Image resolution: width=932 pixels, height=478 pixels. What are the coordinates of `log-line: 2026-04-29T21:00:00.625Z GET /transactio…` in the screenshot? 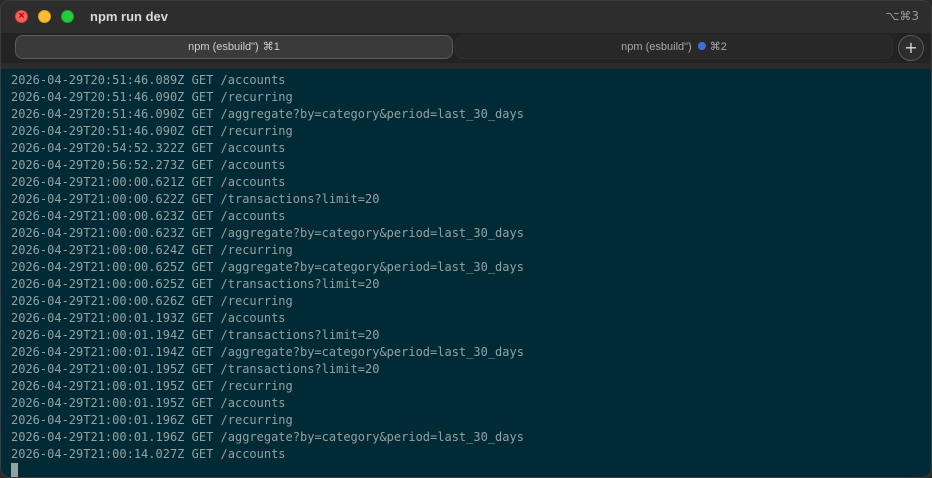 It's located at (195, 284).